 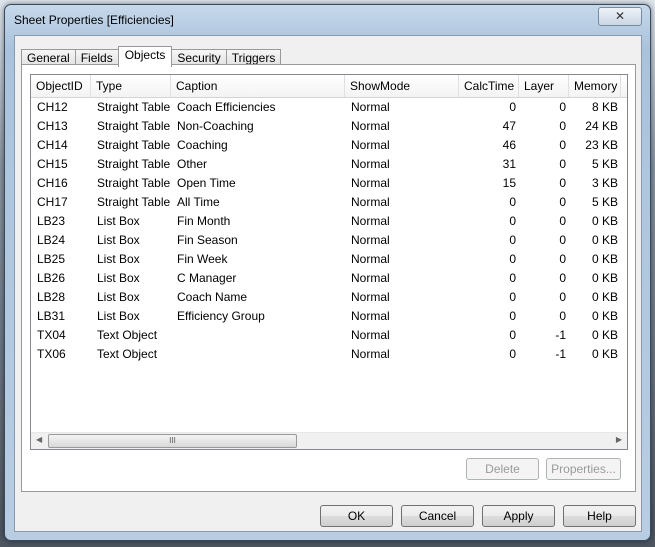 I want to click on table-row: CH17 Straight Table All Time Normal 0 0 5 KB, so click(x=329, y=202).